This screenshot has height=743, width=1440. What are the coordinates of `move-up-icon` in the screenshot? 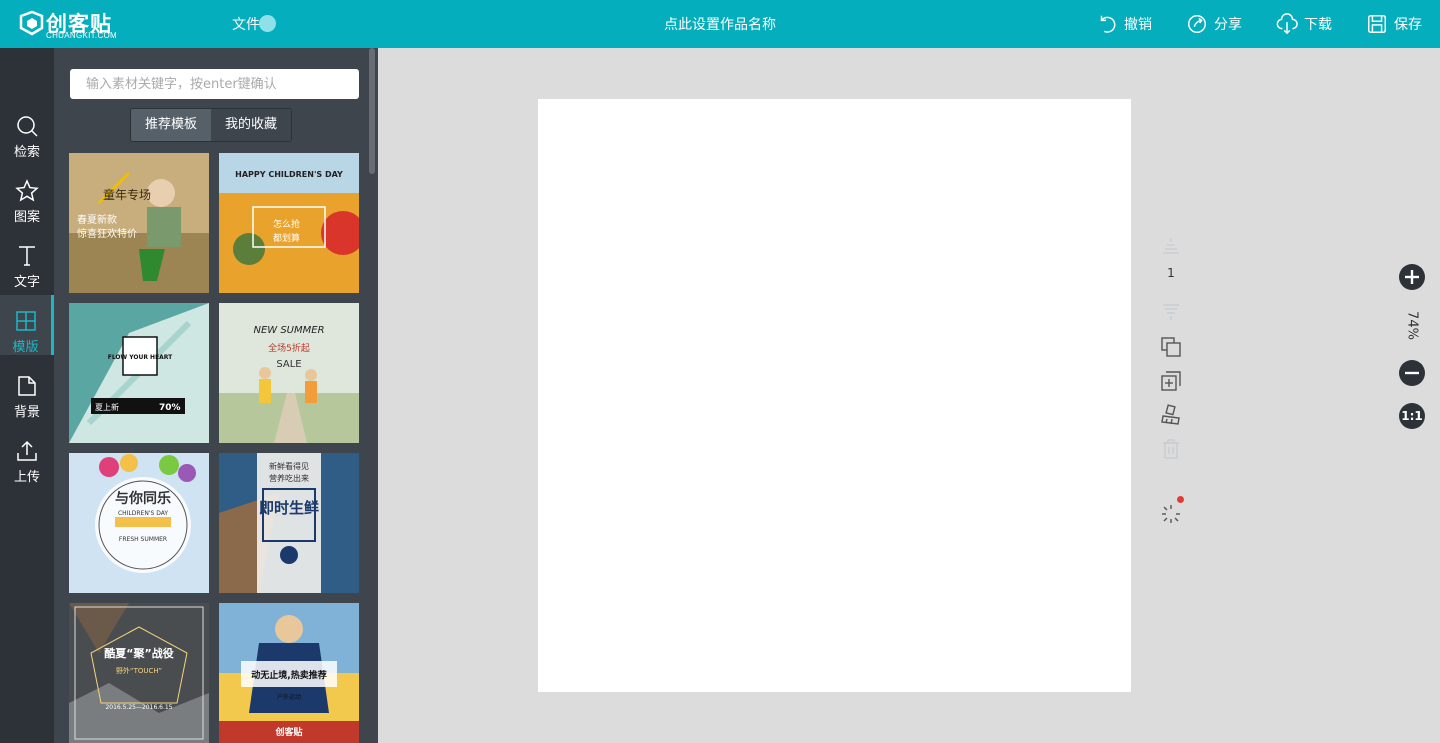 It's located at (1171, 246).